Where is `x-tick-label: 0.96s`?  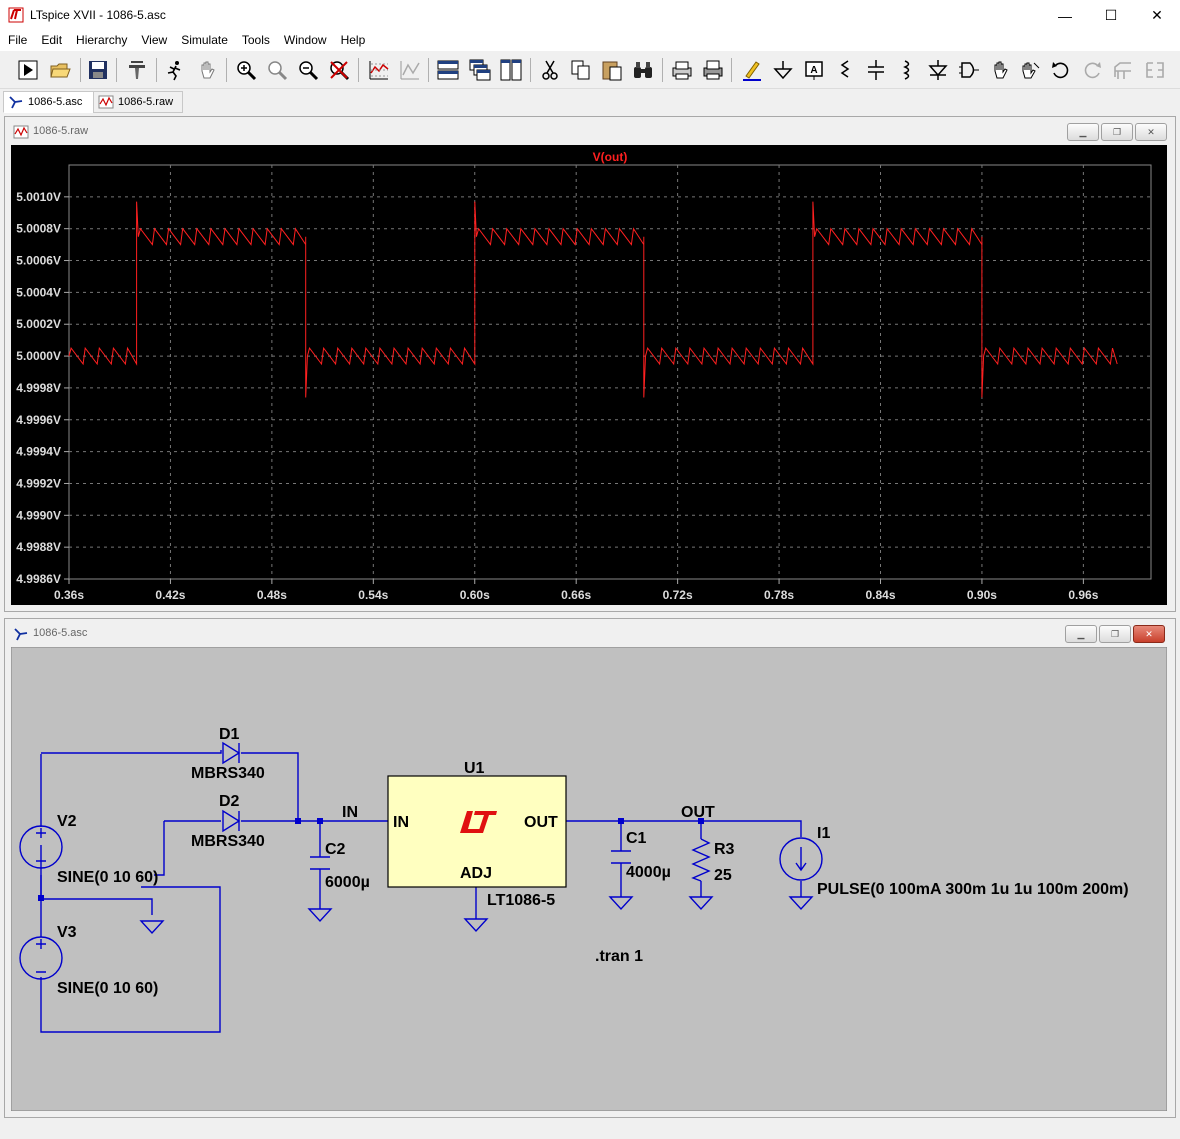 x-tick-label: 0.96s is located at coordinates (1083, 595).